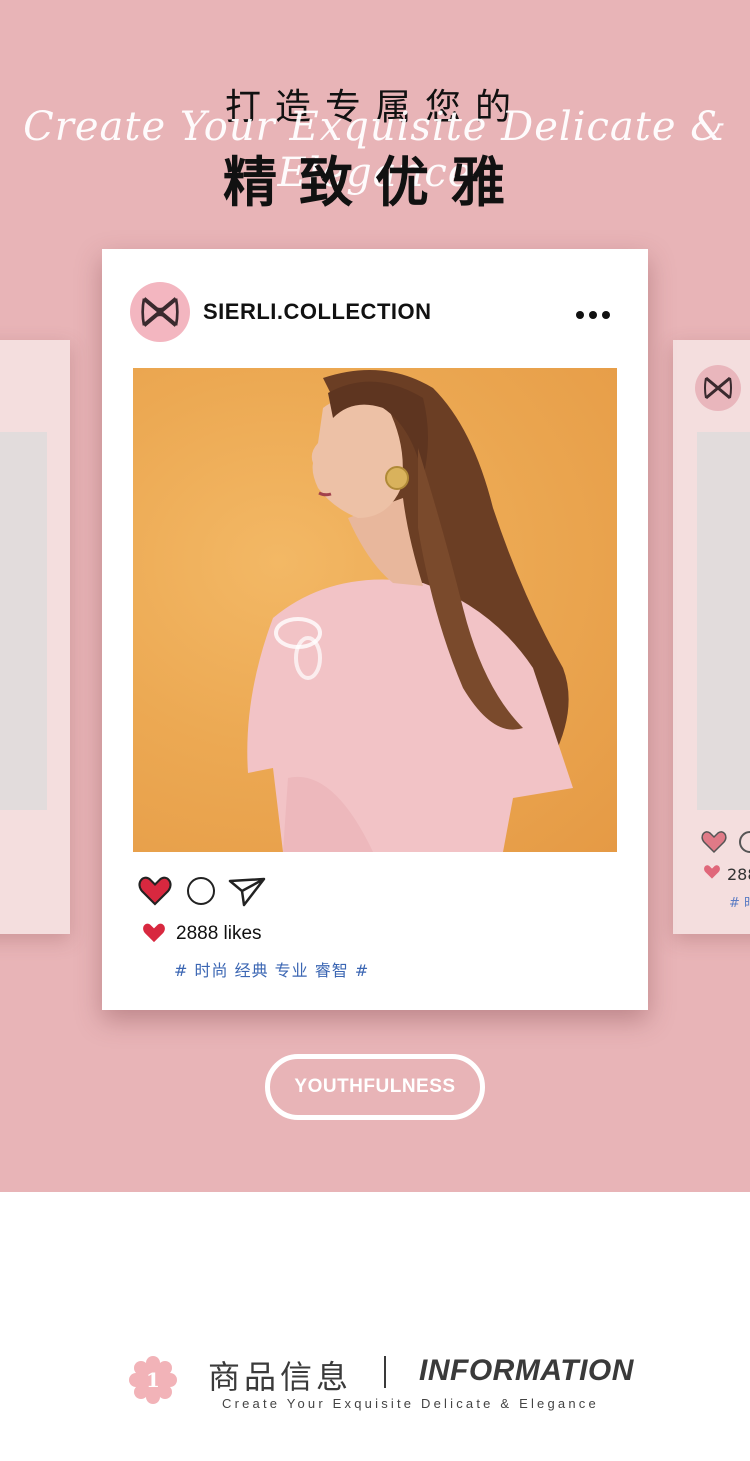 Image resolution: width=750 pixels, height=1461 pixels. I want to click on model-illustration, so click(410, 611).